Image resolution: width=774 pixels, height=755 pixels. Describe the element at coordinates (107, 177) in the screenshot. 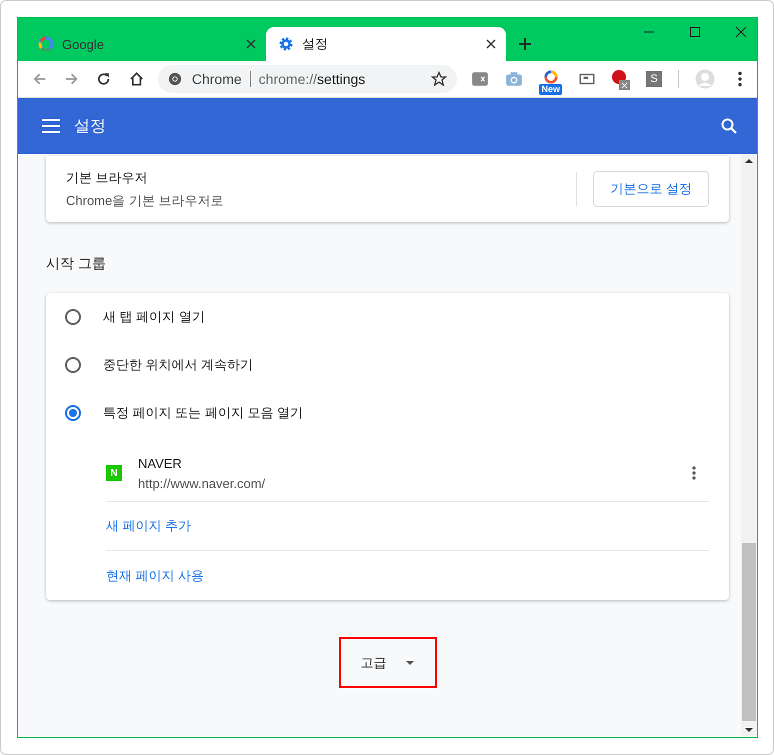

I see `setting-title: 기본 브라우저` at that location.